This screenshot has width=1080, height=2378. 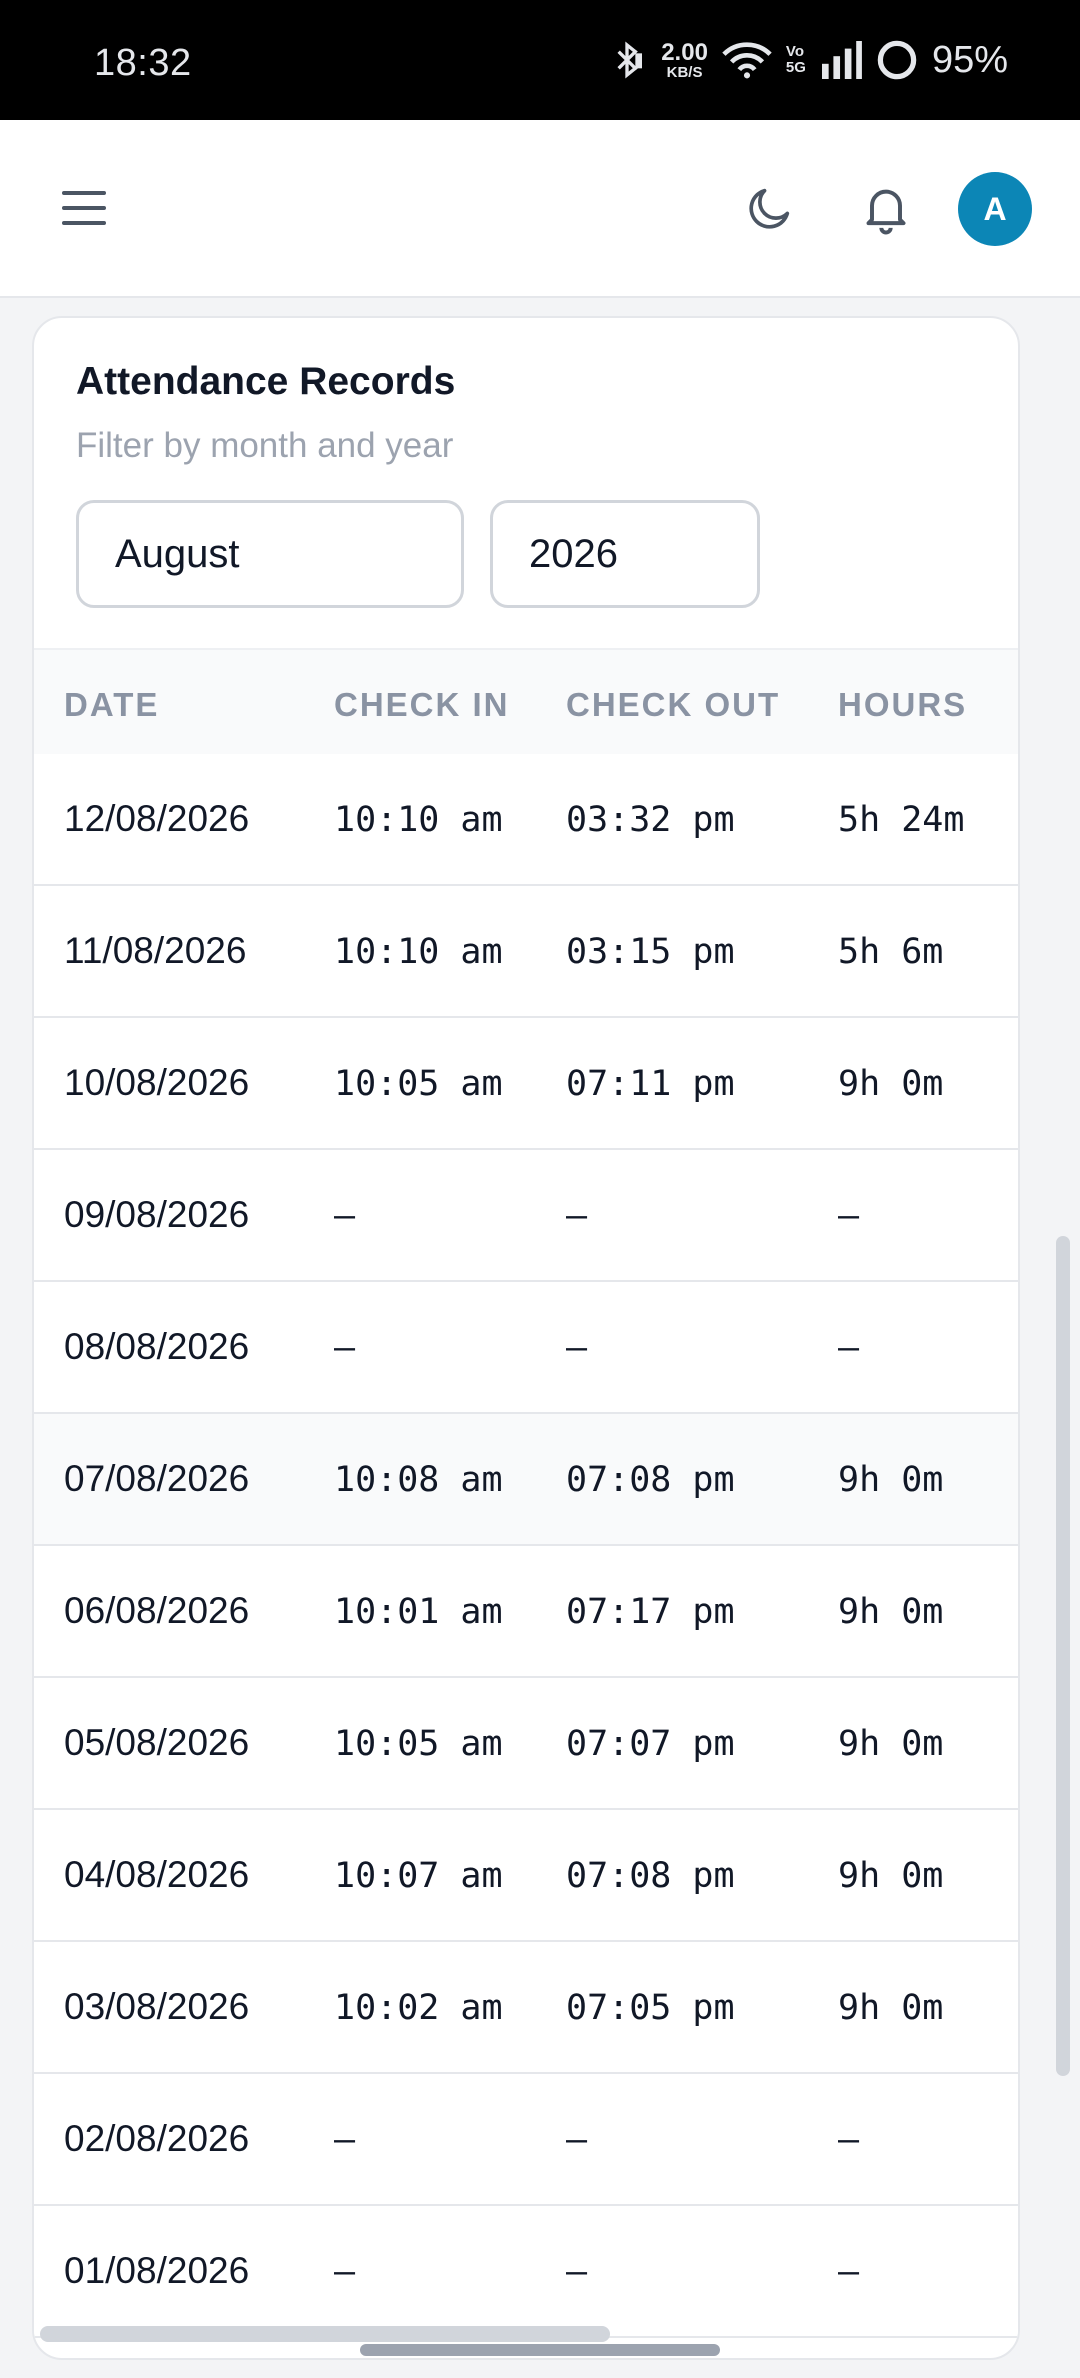 I want to click on cell-date: 11/08/2026, so click(x=155, y=950).